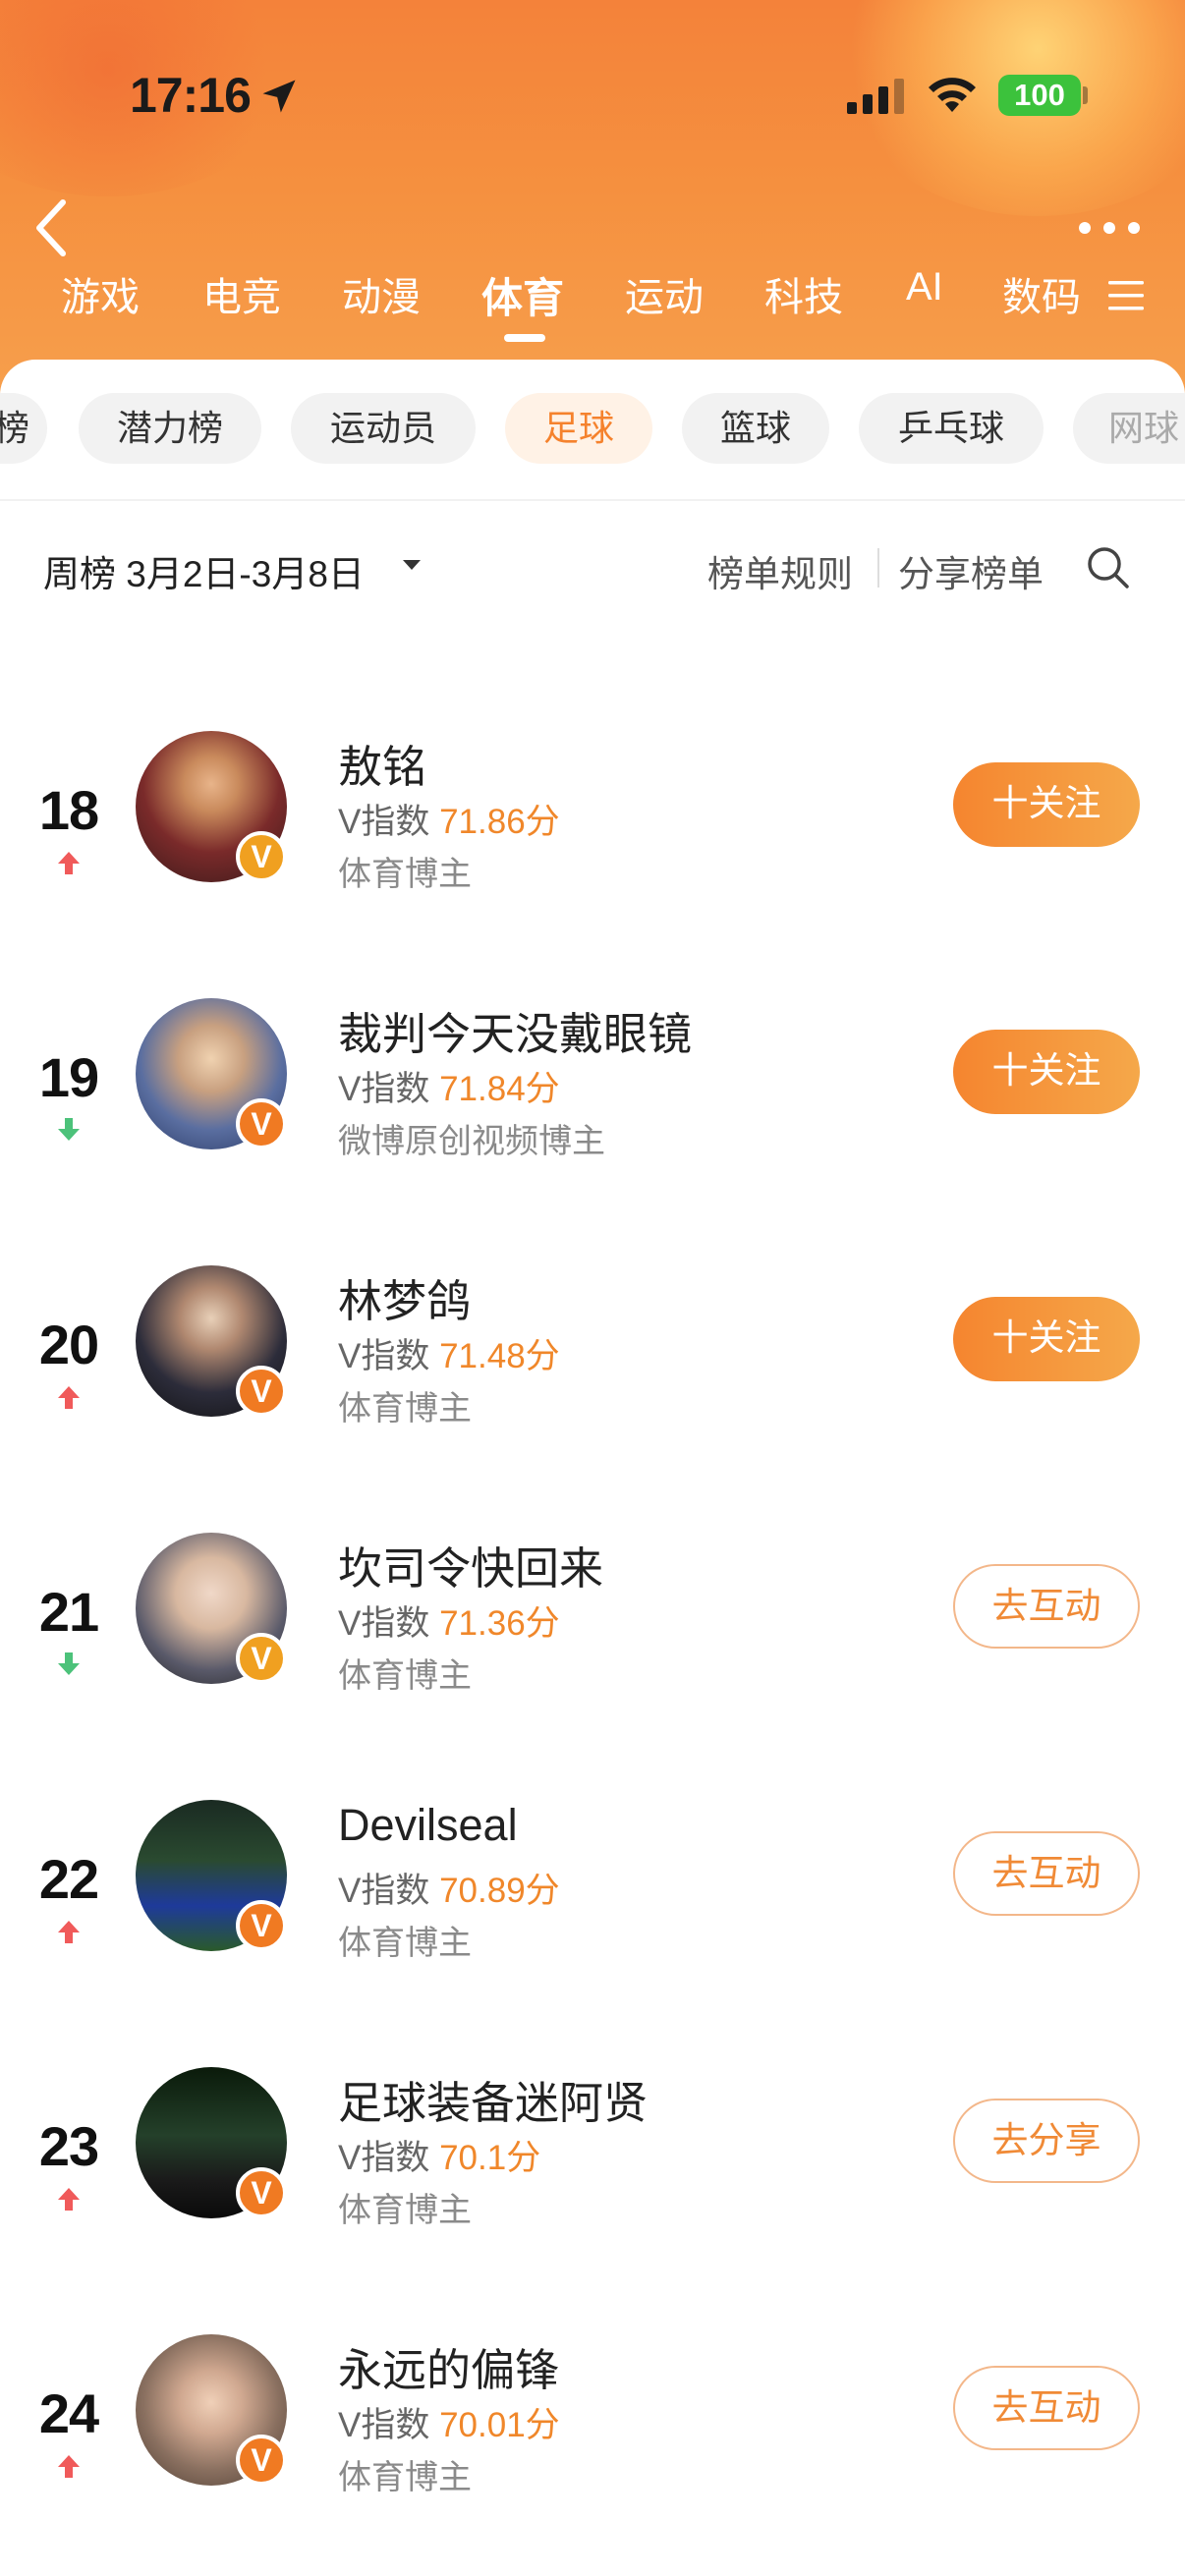 Image resolution: width=1185 pixels, height=2576 pixels. I want to click on v-index: V指数 71.36分, so click(449, 1623).